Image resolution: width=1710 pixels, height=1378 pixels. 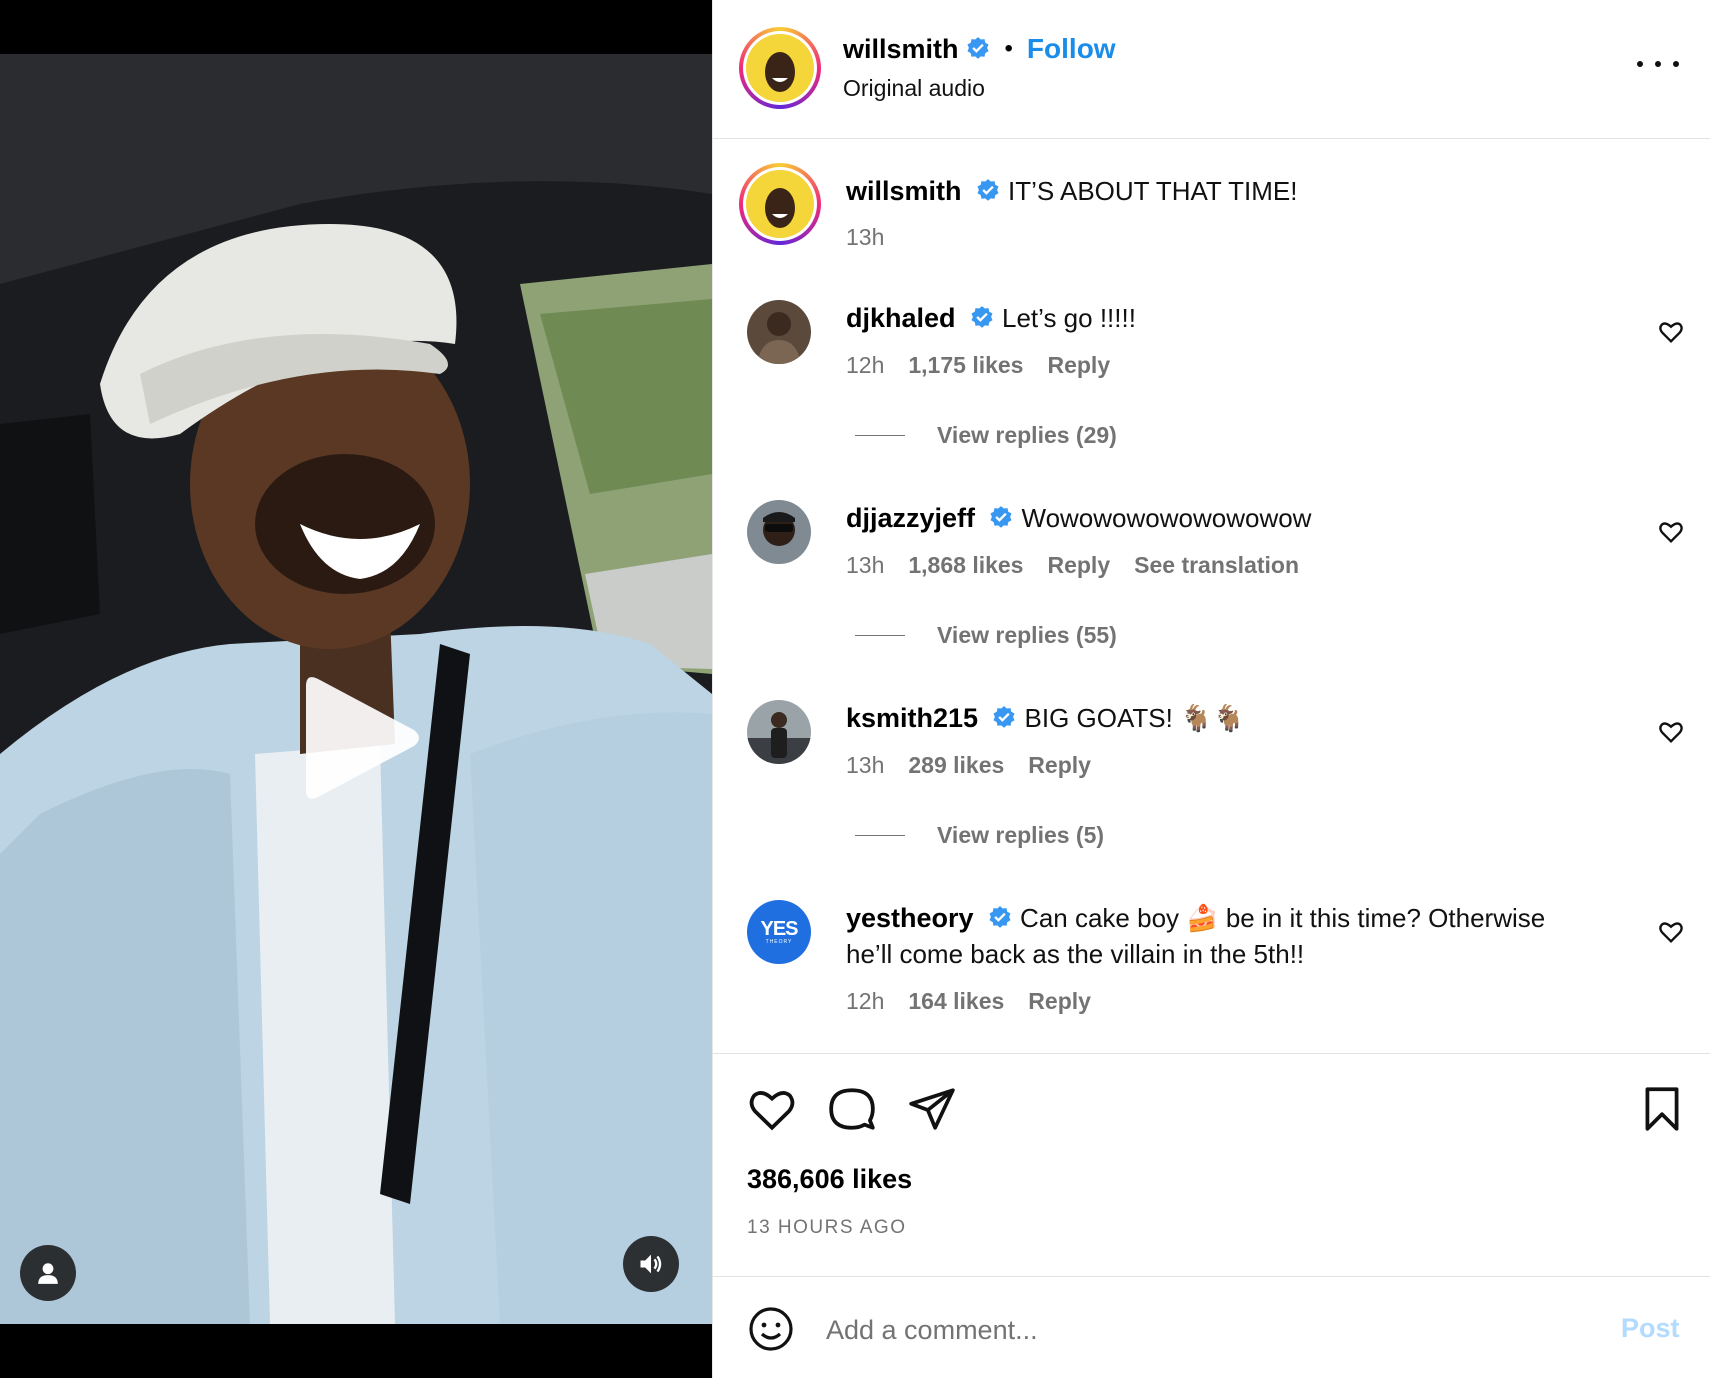 I want to click on author-avatar, so click(x=780, y=68).